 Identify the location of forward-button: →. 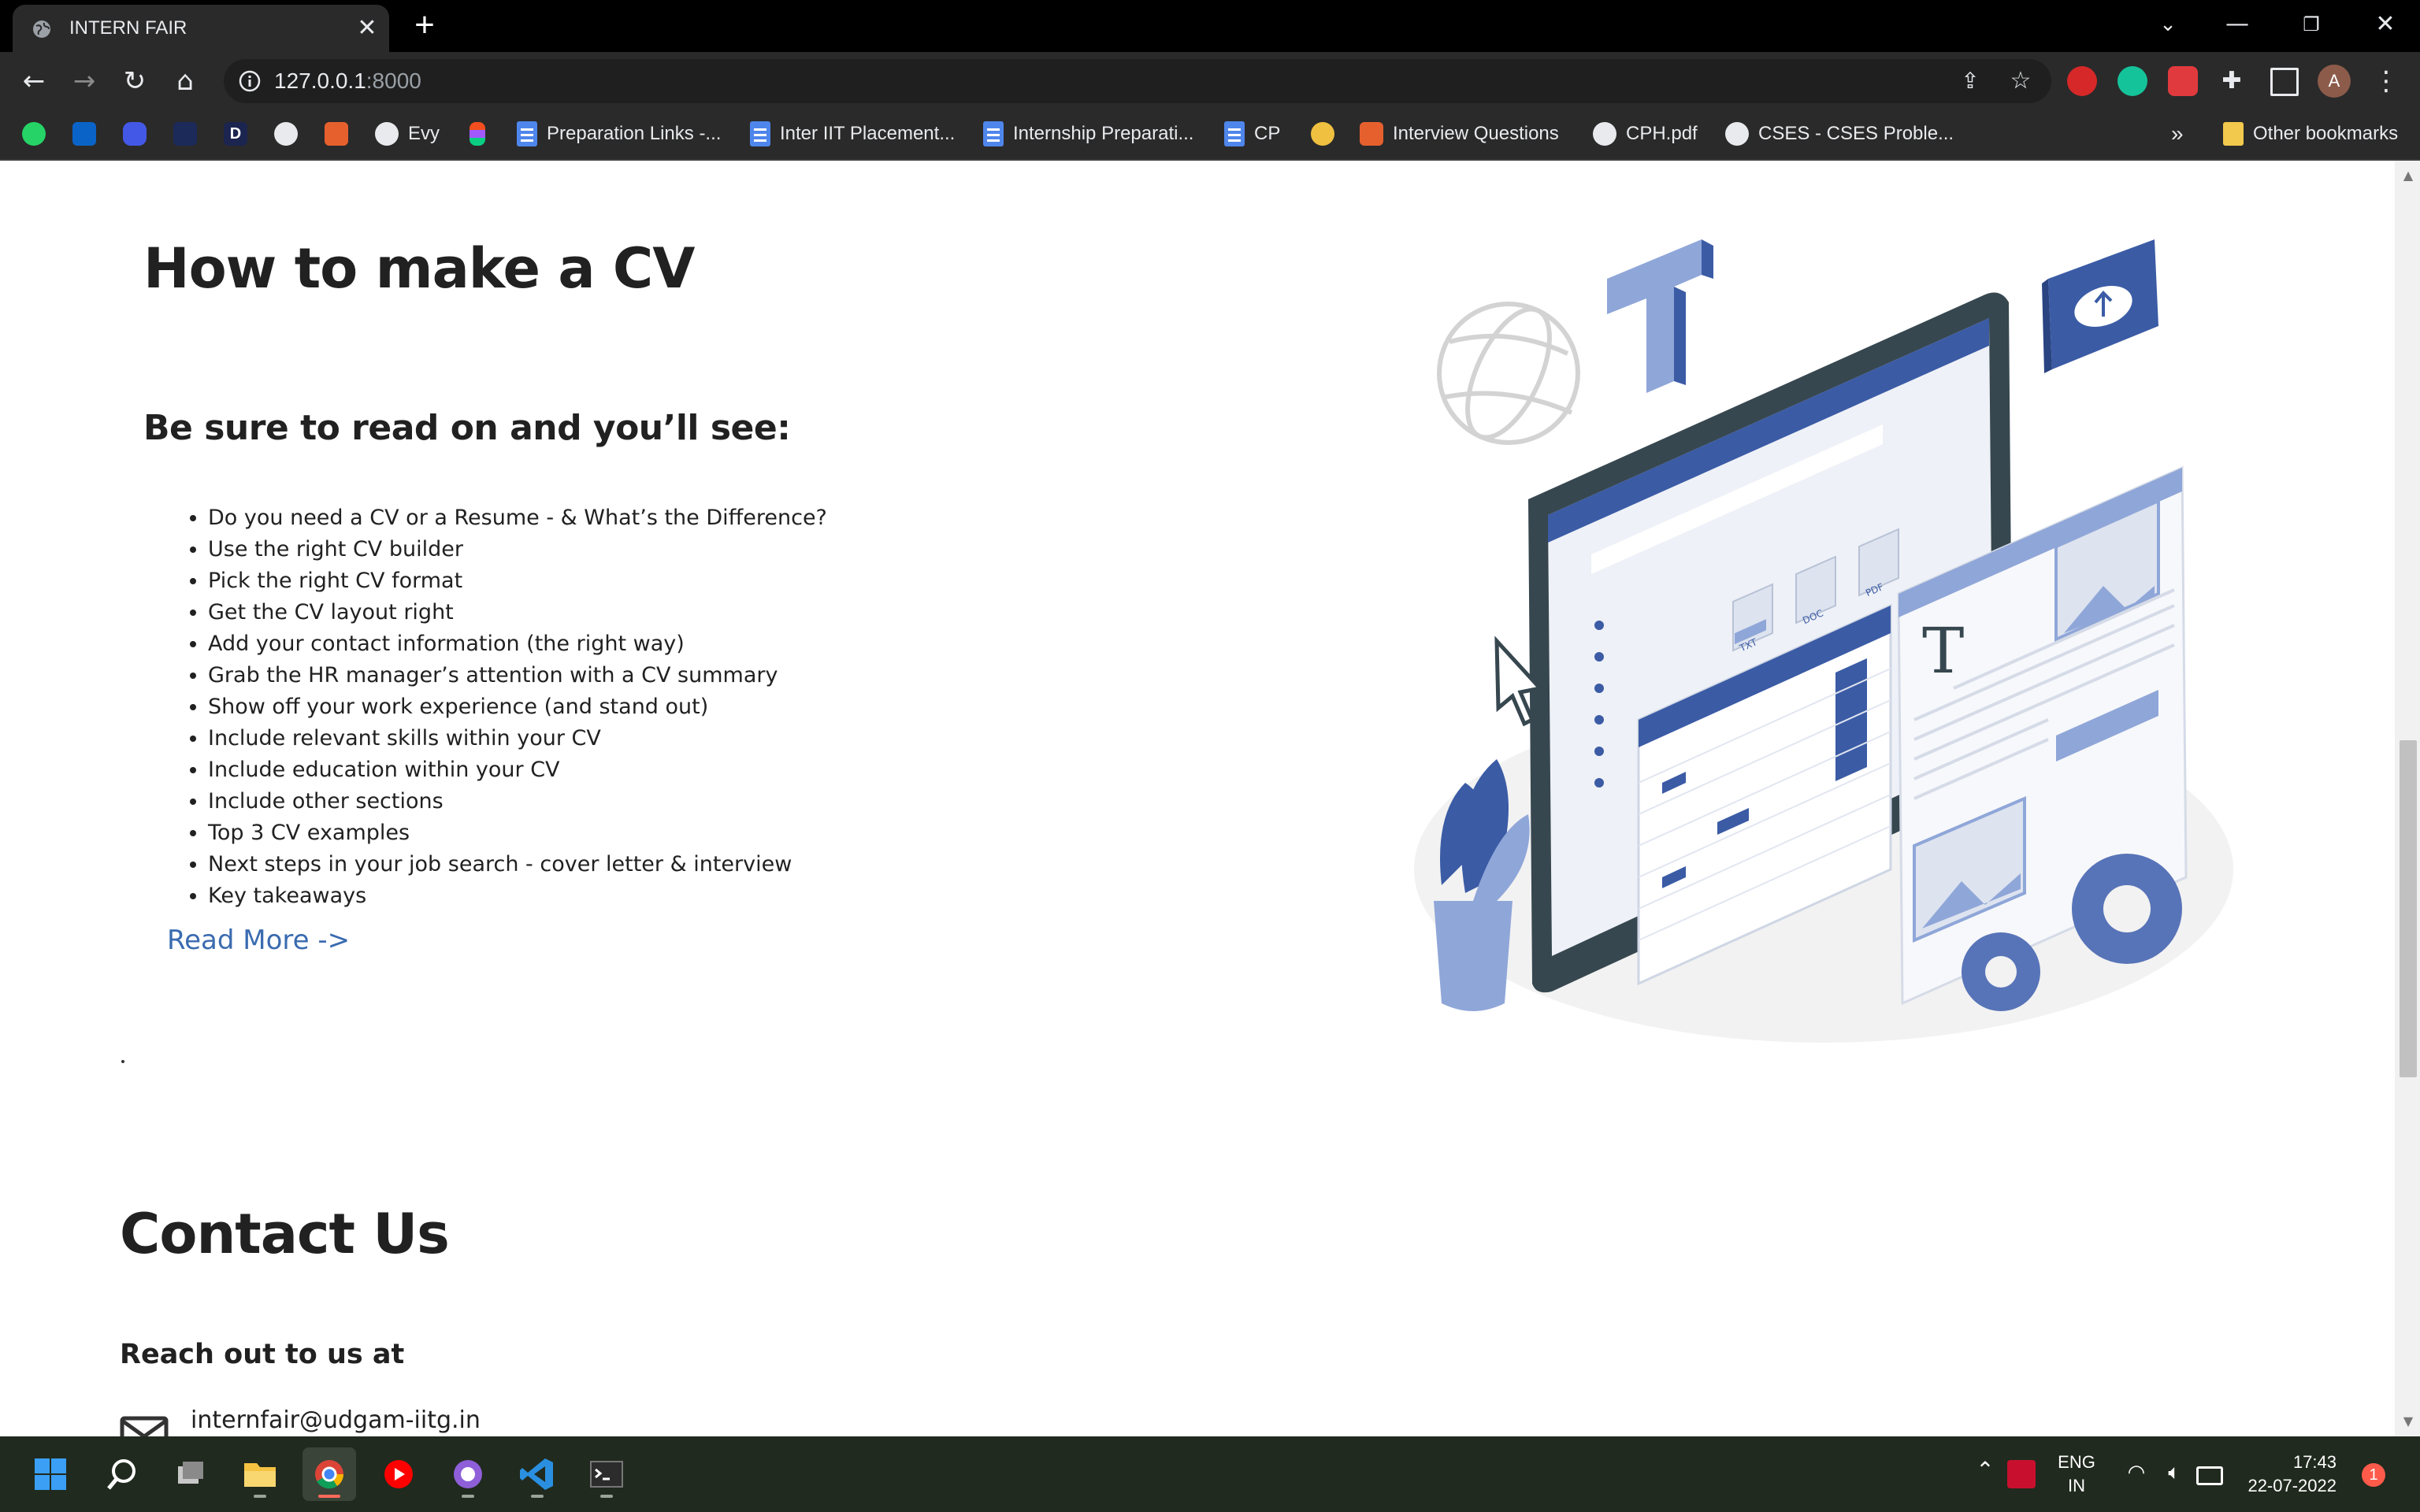
(84, 81).